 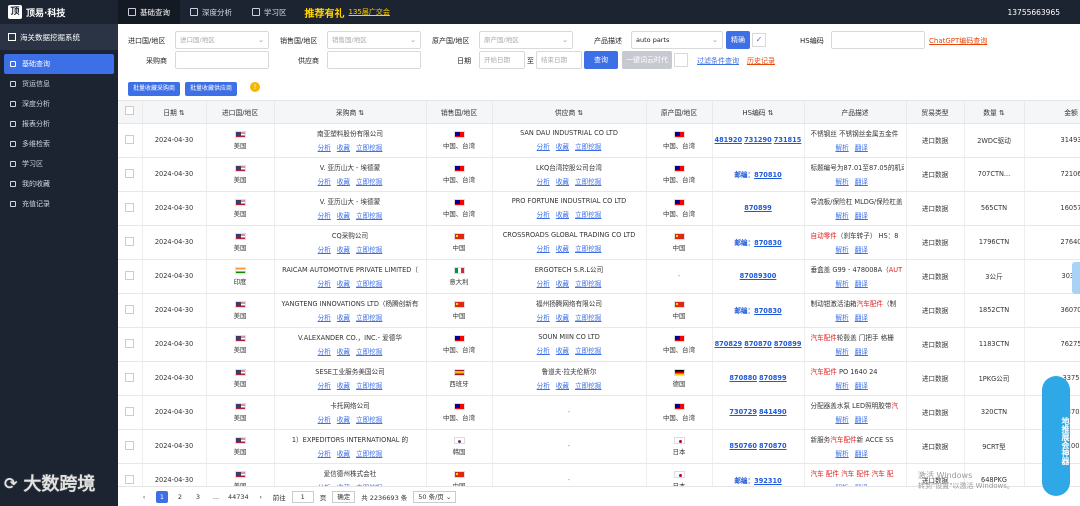 I want to click on nav-tab-learning: 学习区, so click(x=269, y=12).